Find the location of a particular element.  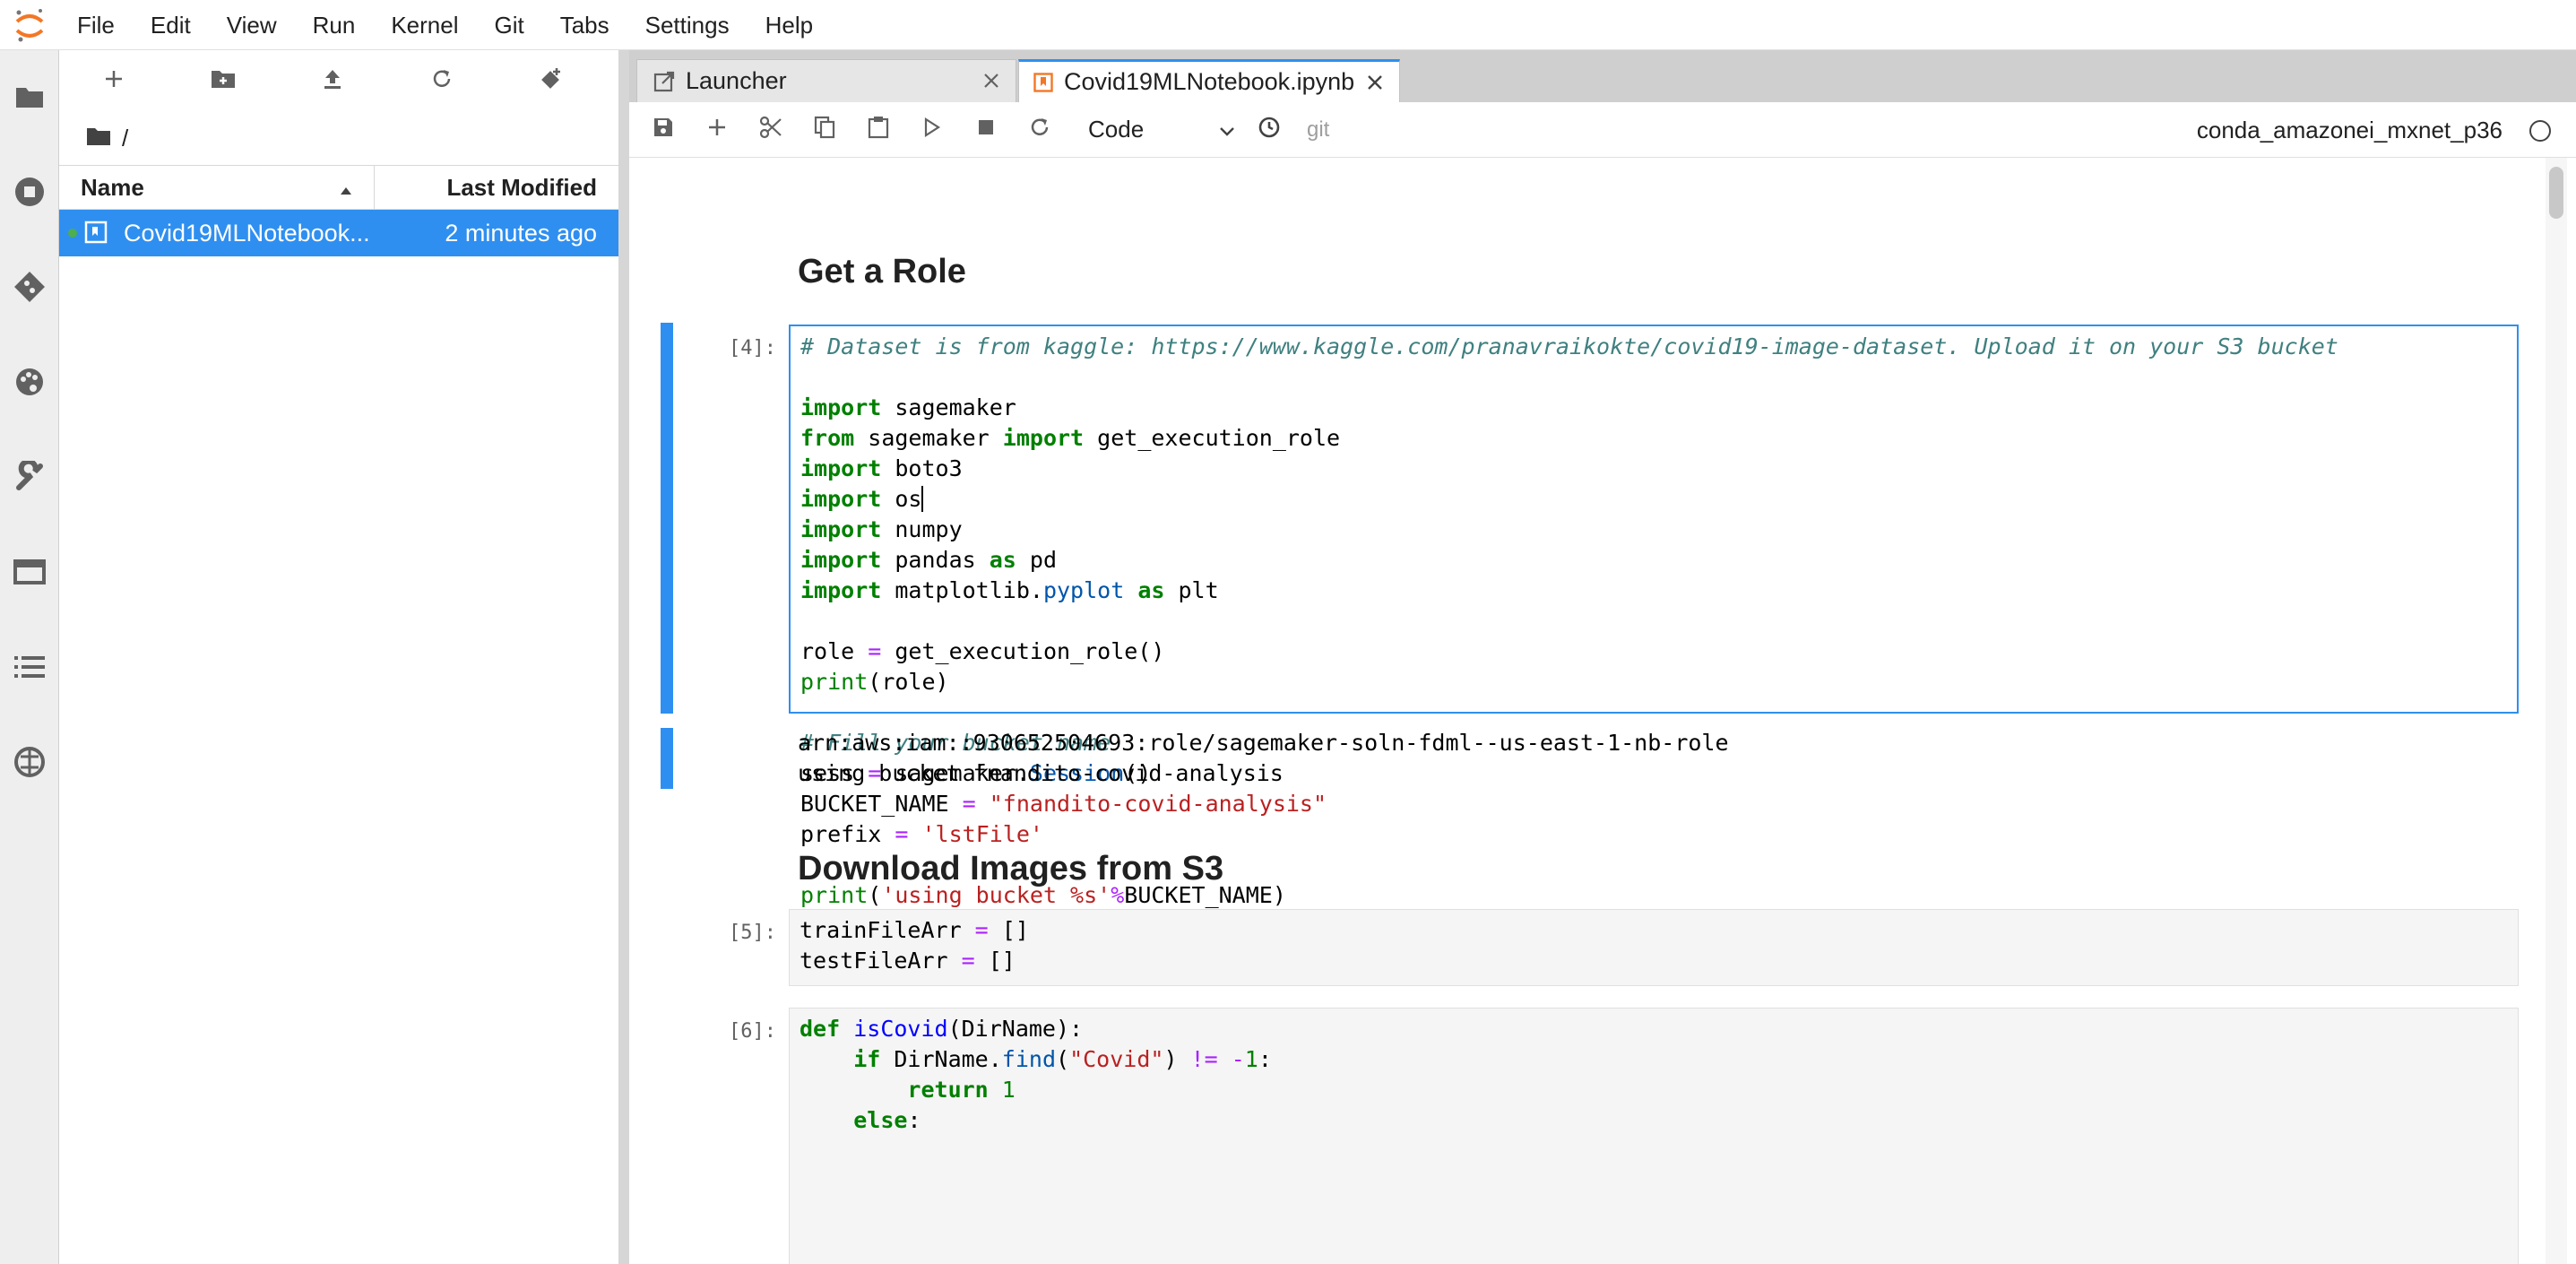

scrollbar-thumb is located at coordinates (2556, 193).